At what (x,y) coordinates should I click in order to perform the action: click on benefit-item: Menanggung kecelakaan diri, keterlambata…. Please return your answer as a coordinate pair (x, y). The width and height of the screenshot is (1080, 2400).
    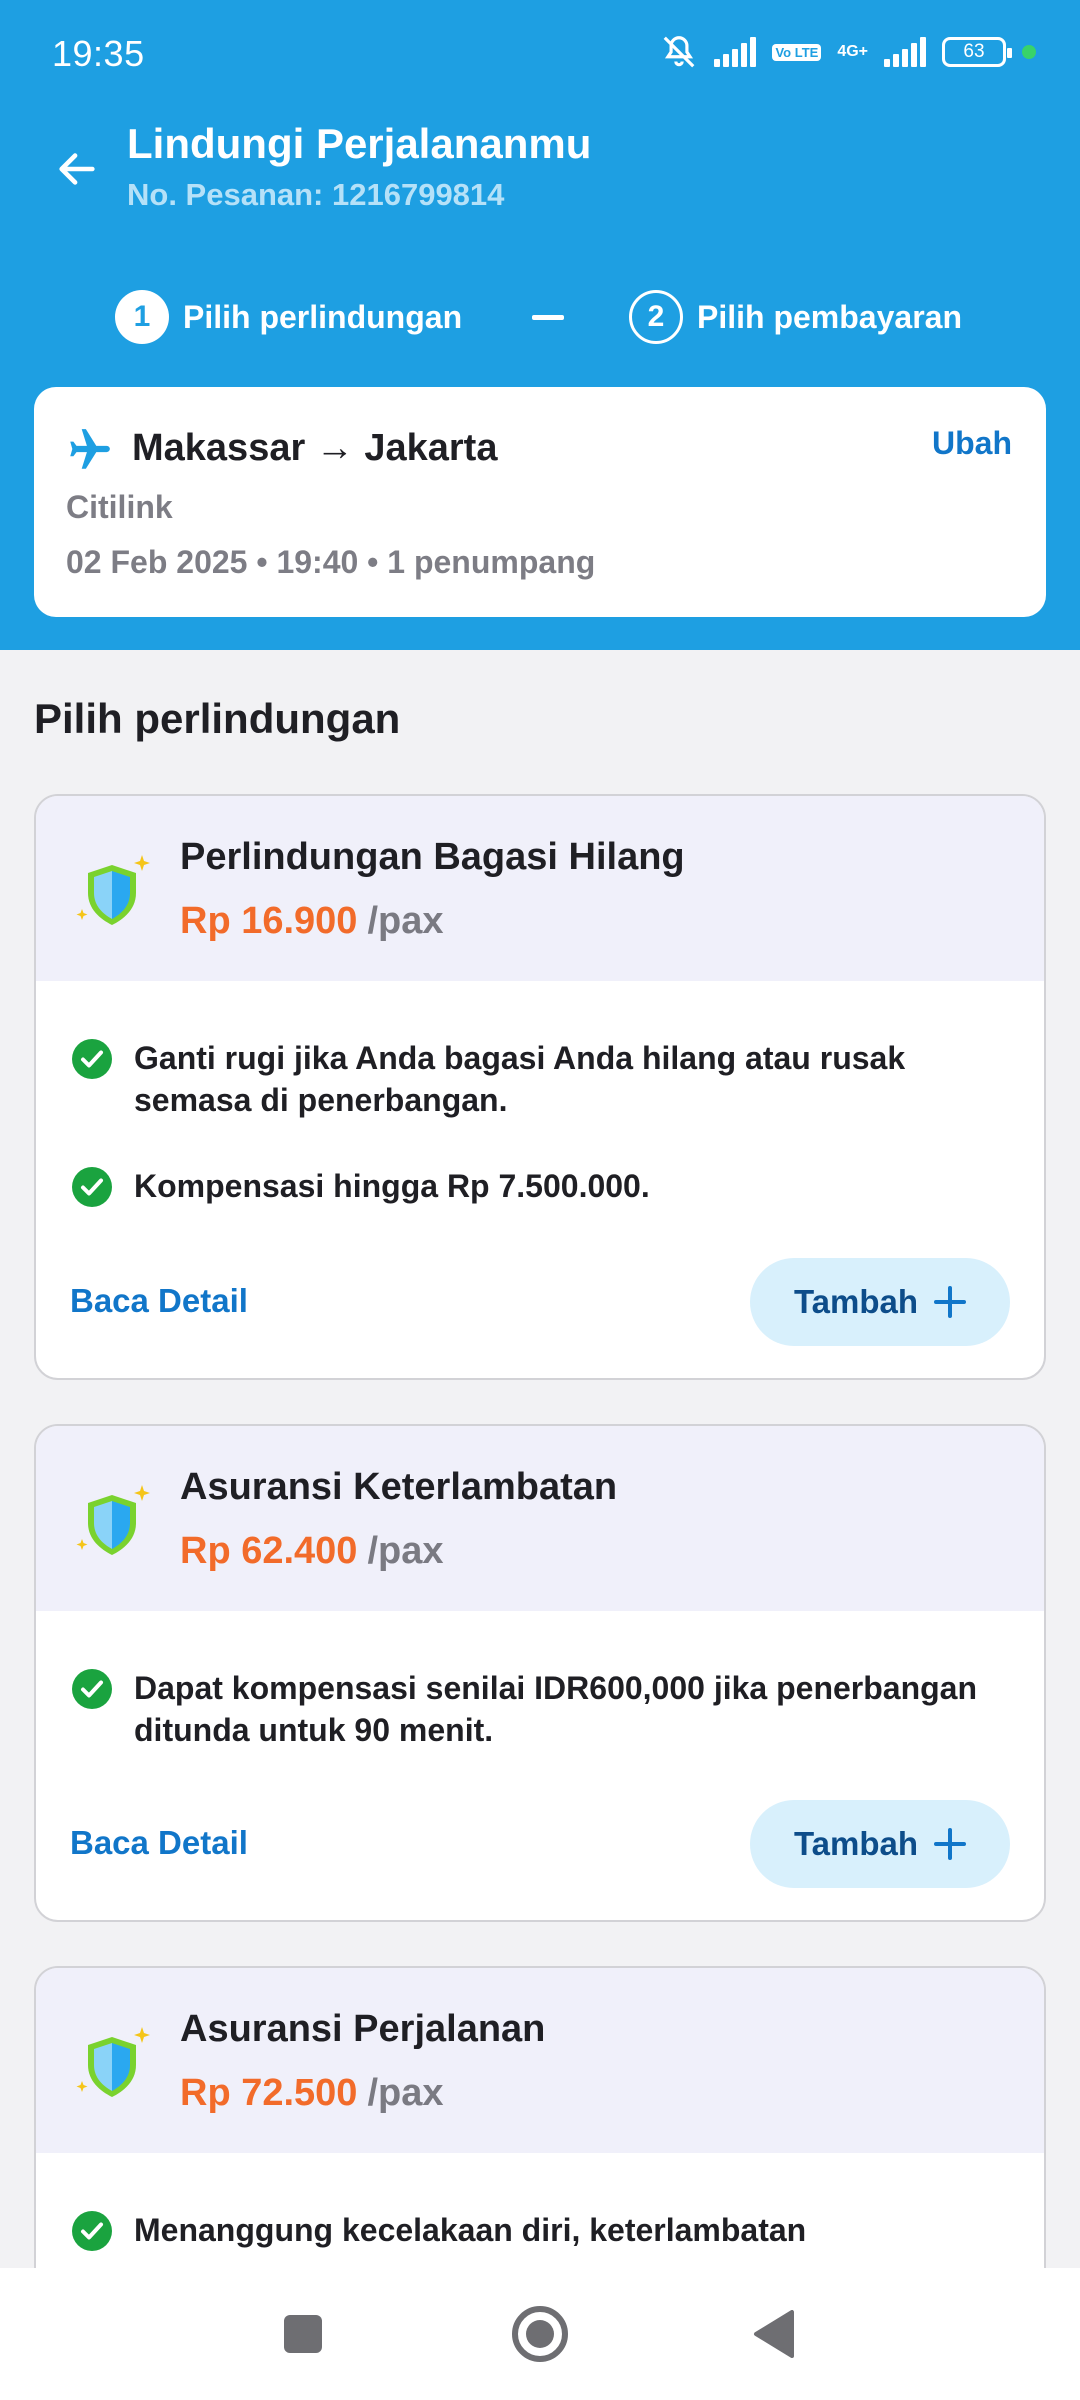
    Looking at the image, I should click on (543, 2230).